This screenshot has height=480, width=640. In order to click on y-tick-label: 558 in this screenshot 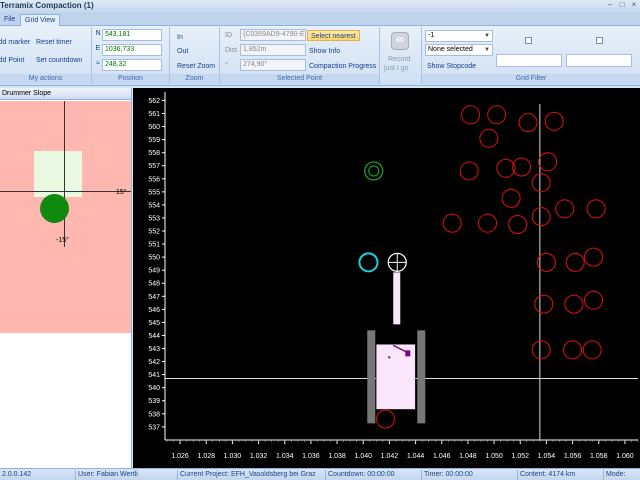, I will do `click(154, 153)`.